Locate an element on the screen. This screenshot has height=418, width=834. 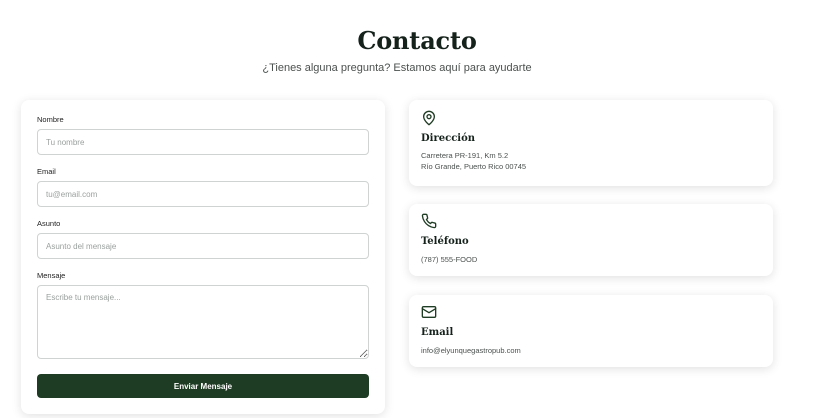
email-input is located at coordinates (203, 194).